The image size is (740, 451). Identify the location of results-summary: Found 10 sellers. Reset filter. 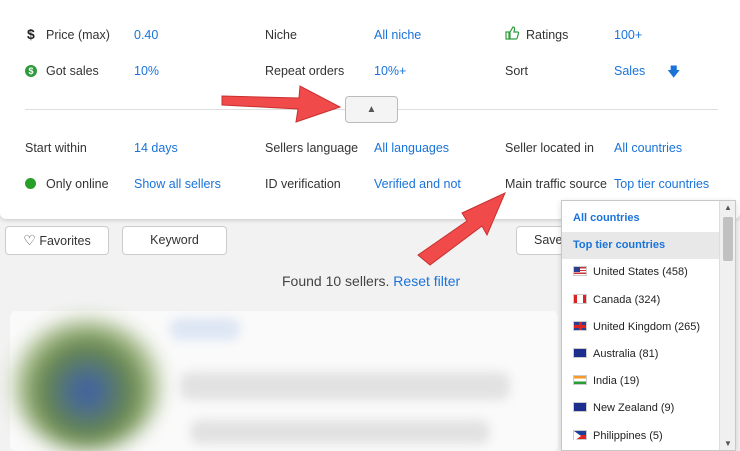
(371, 281).